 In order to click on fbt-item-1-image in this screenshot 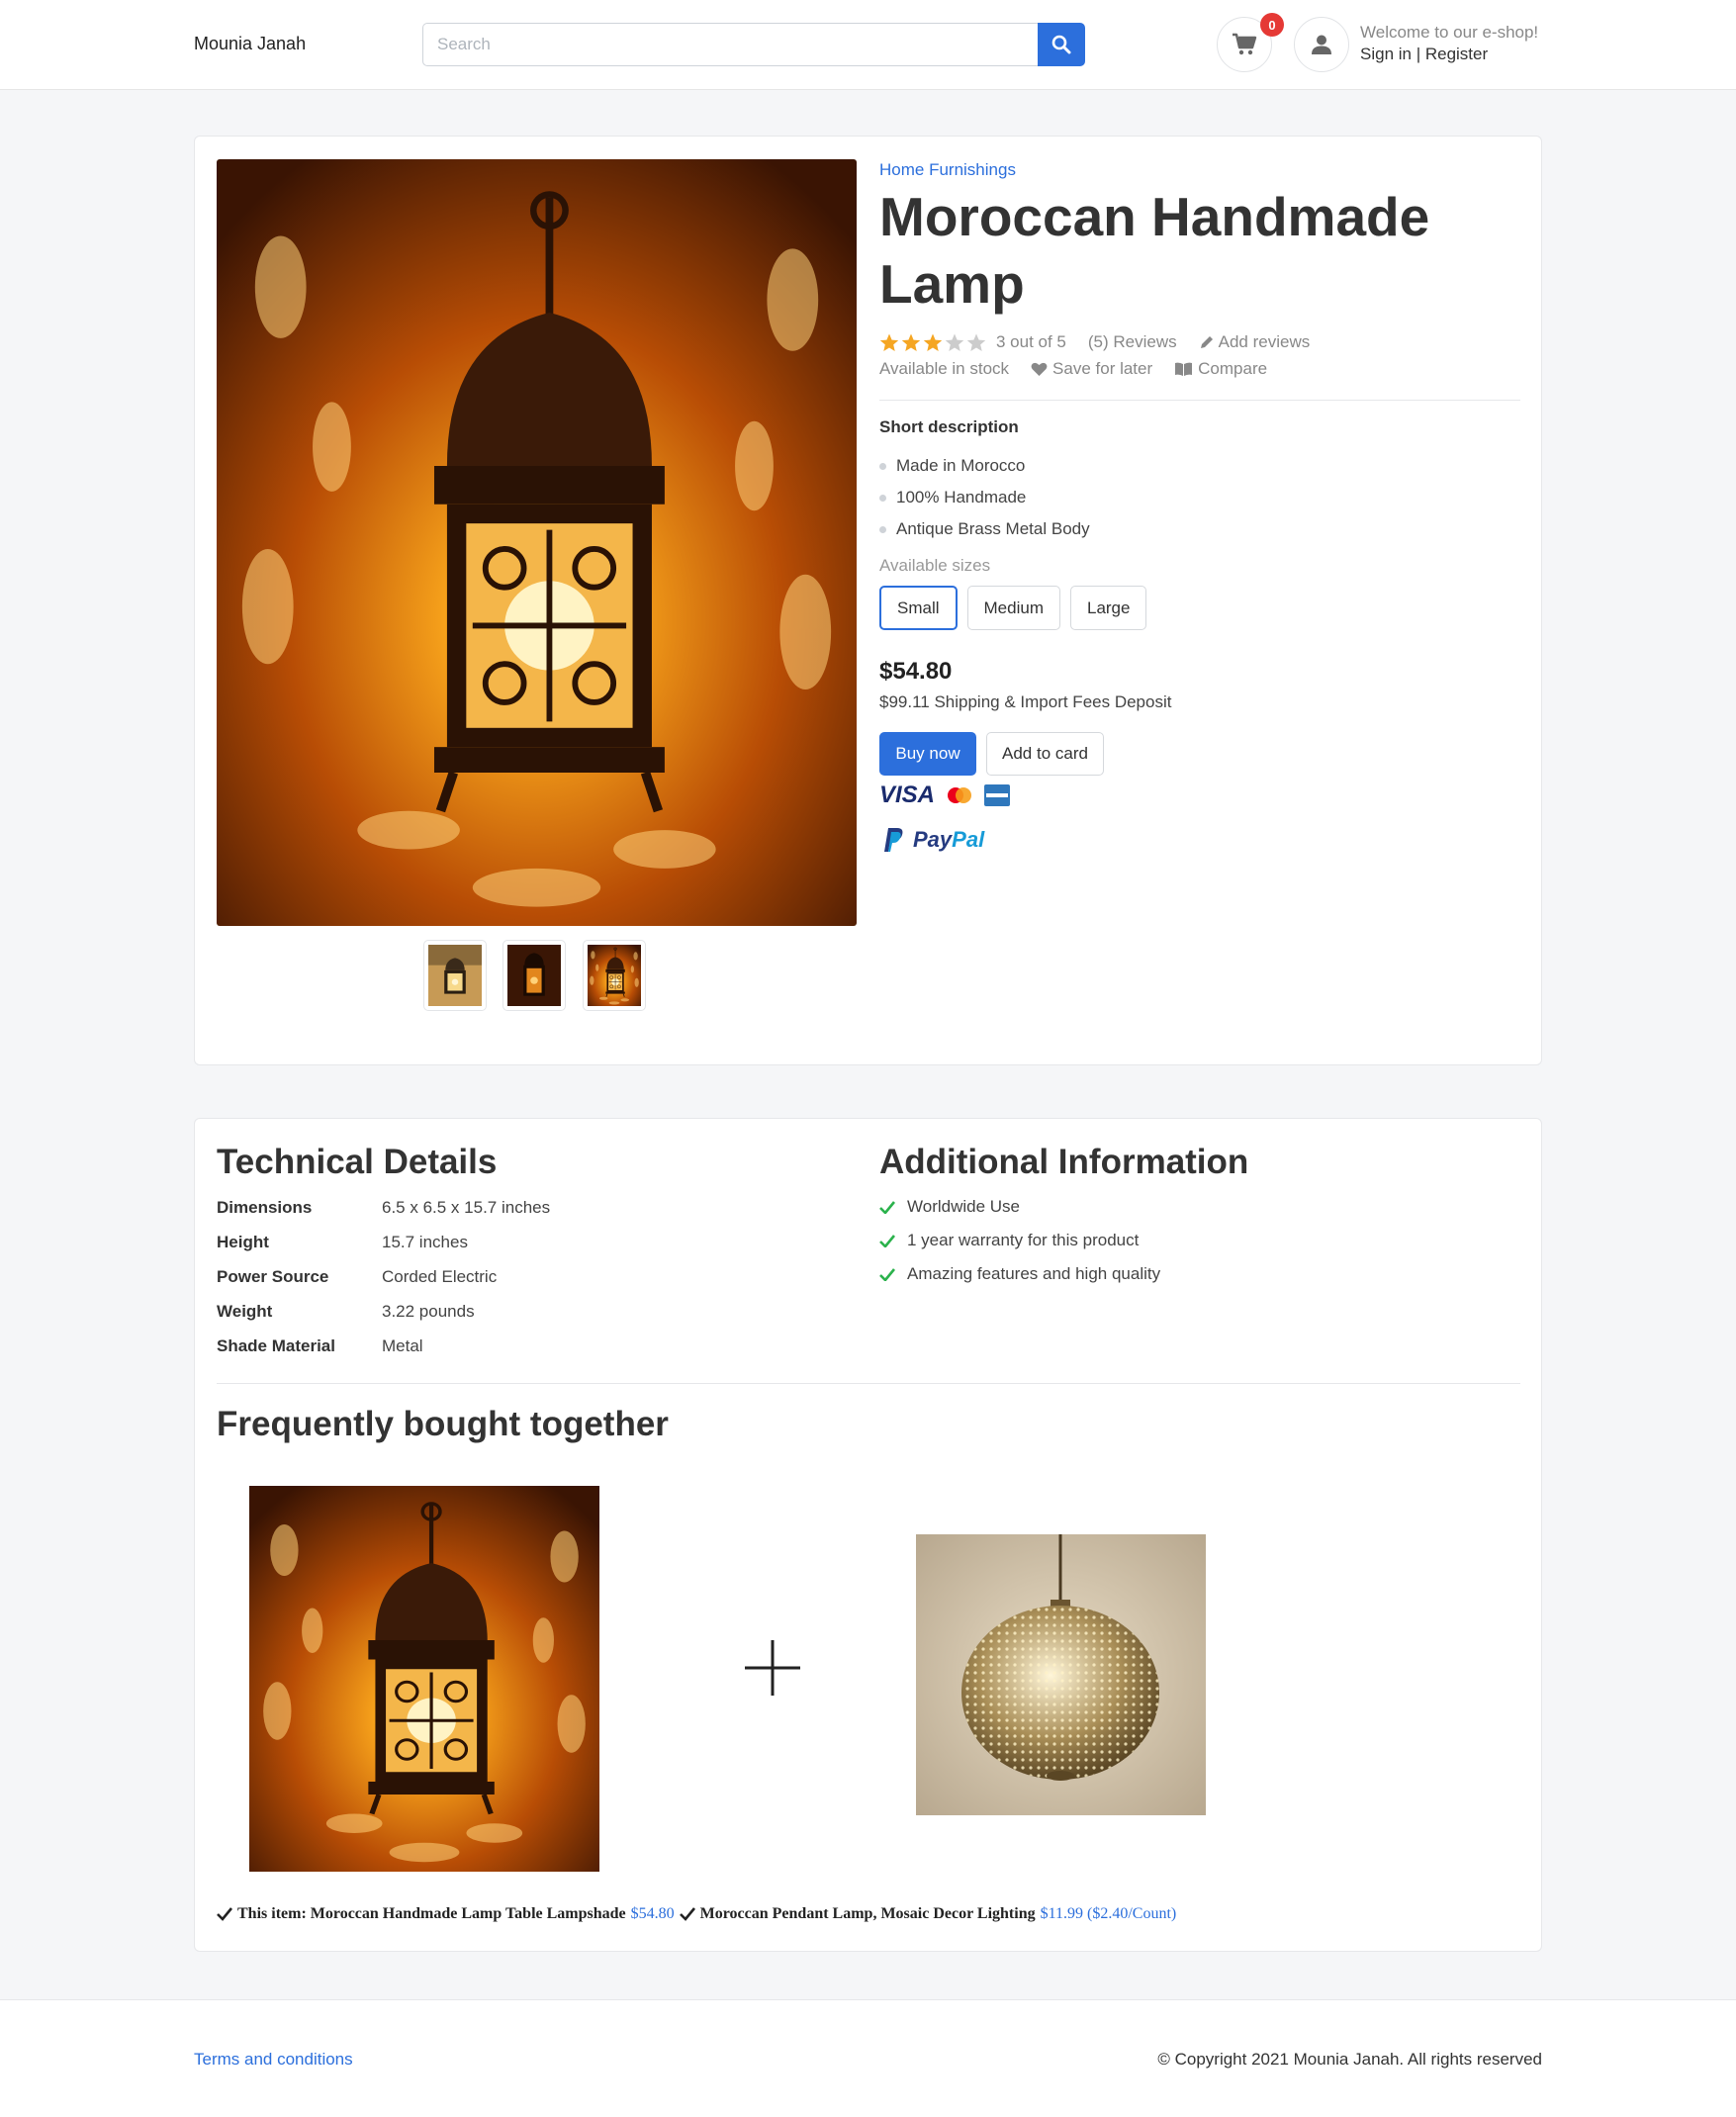, I will do `click(424, 1679)`.